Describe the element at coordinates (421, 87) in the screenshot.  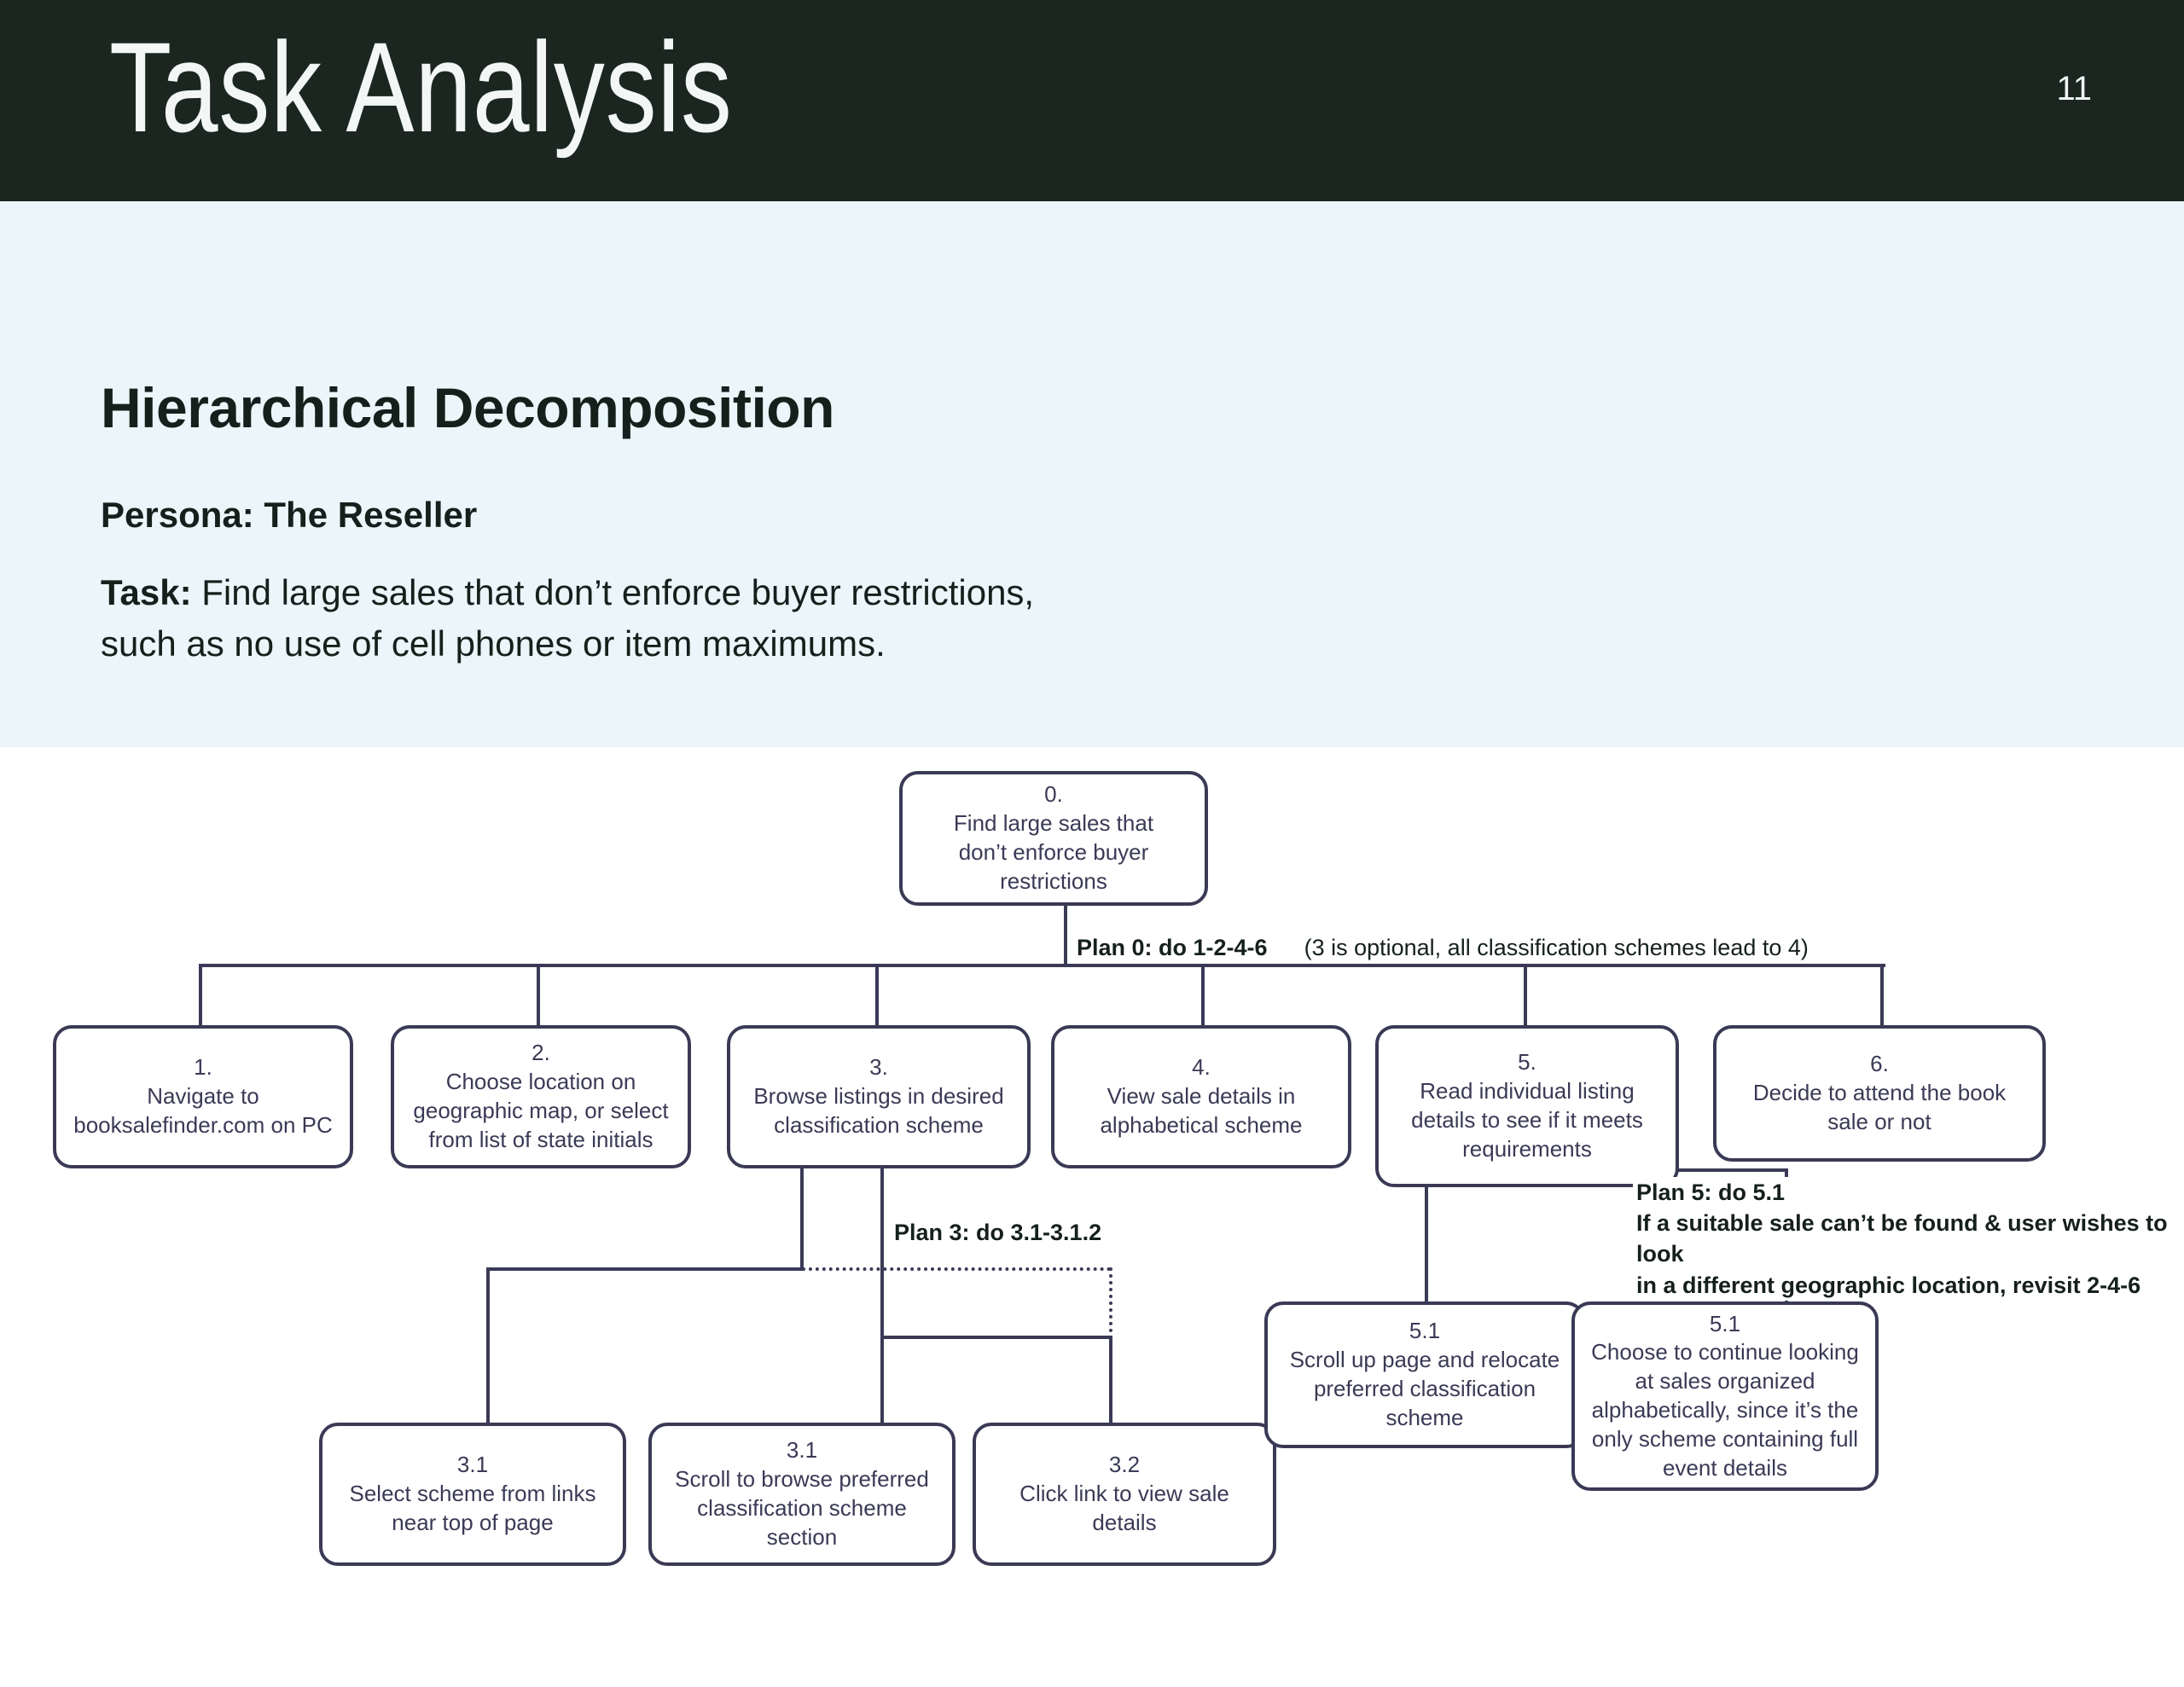
I see `page-title: Task Analysis` at that location.